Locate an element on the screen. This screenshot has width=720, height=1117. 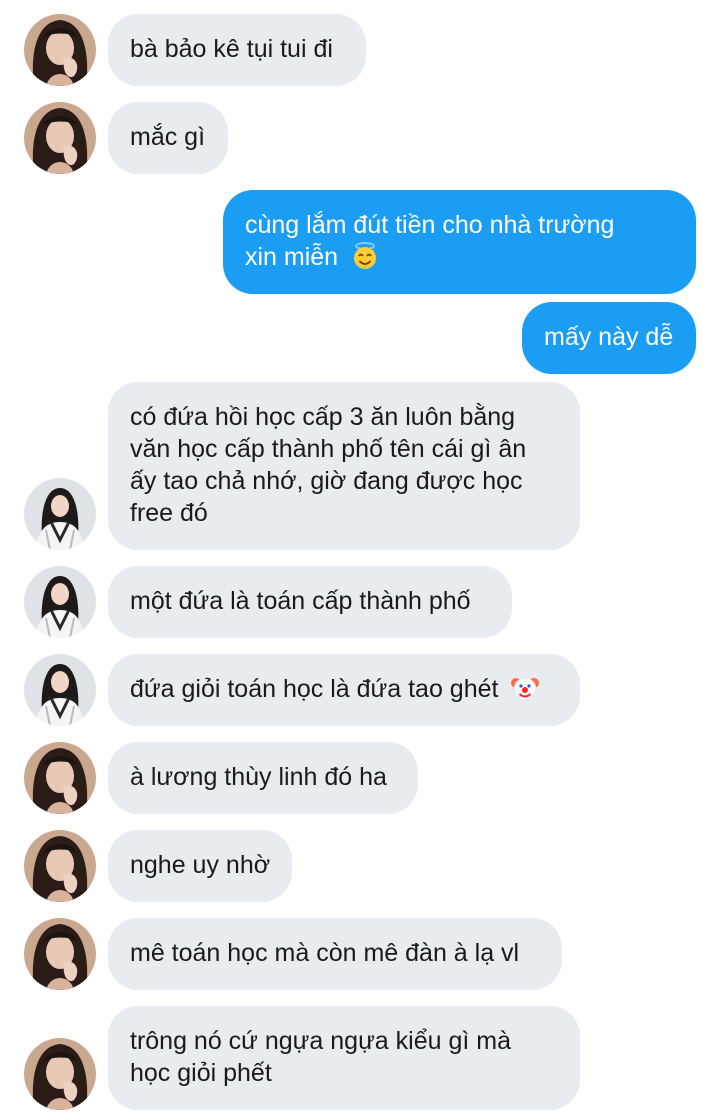
clown-face-emoji is located at coordinates (525, 692).